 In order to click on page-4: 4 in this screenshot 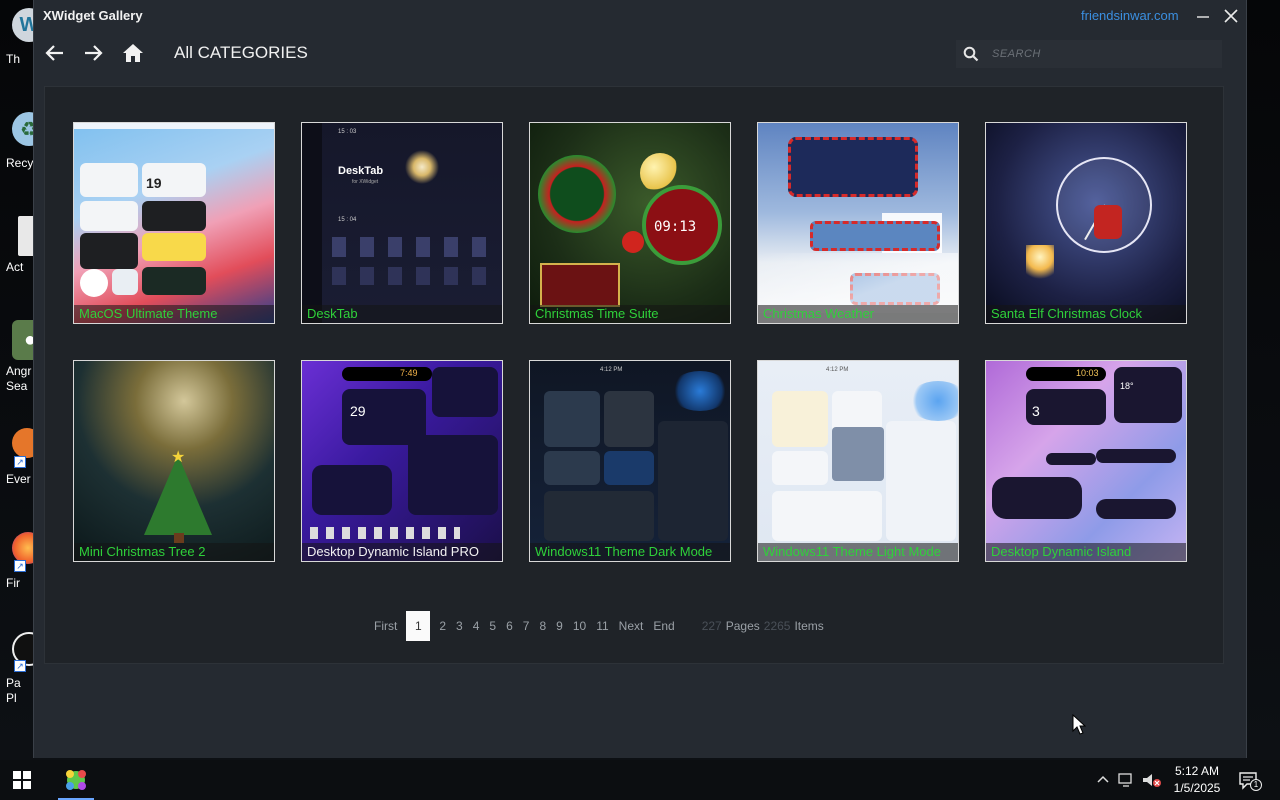, I will do `click(476, 626)`.